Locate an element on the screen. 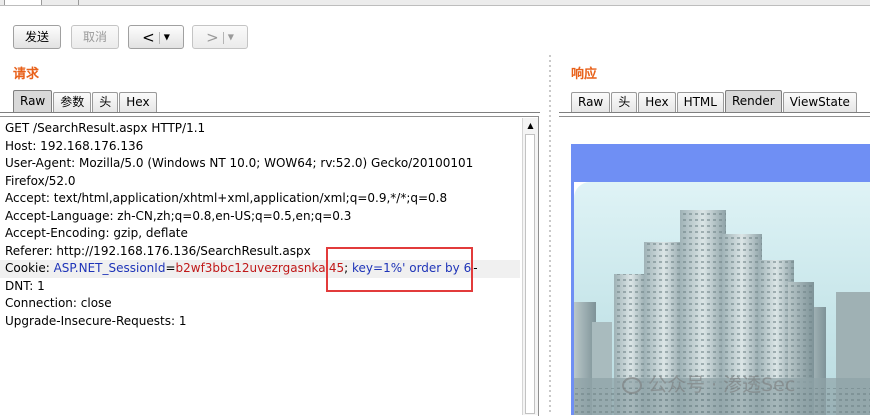 The image size is (870, 416). tab-request-params: 参数 is located at coordinates (72, 102).